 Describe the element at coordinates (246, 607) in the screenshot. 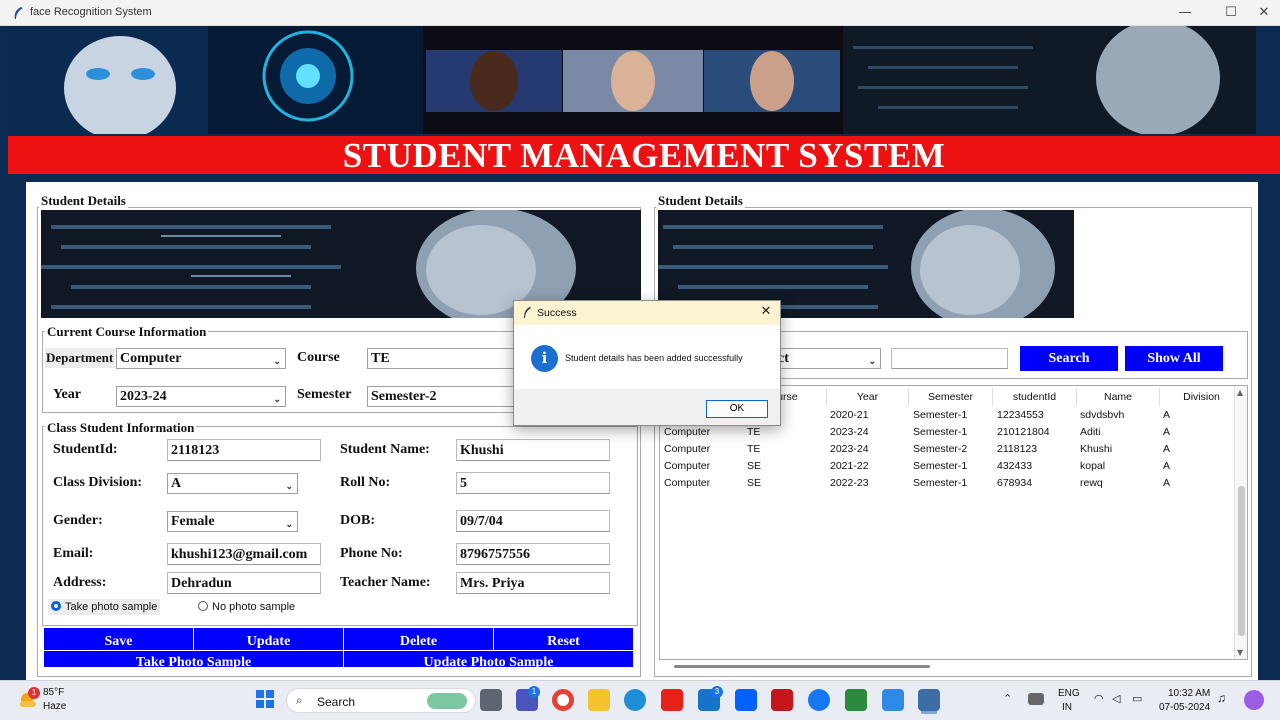

I see `no-photo-radio: No photo sample` at that location.